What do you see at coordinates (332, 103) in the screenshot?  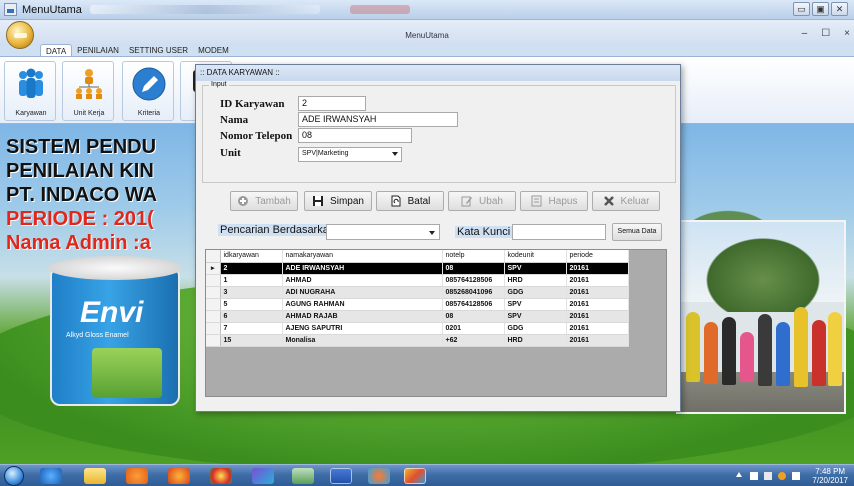 I see `id-karyawan-input: 2` at bounding box center [332, 103].